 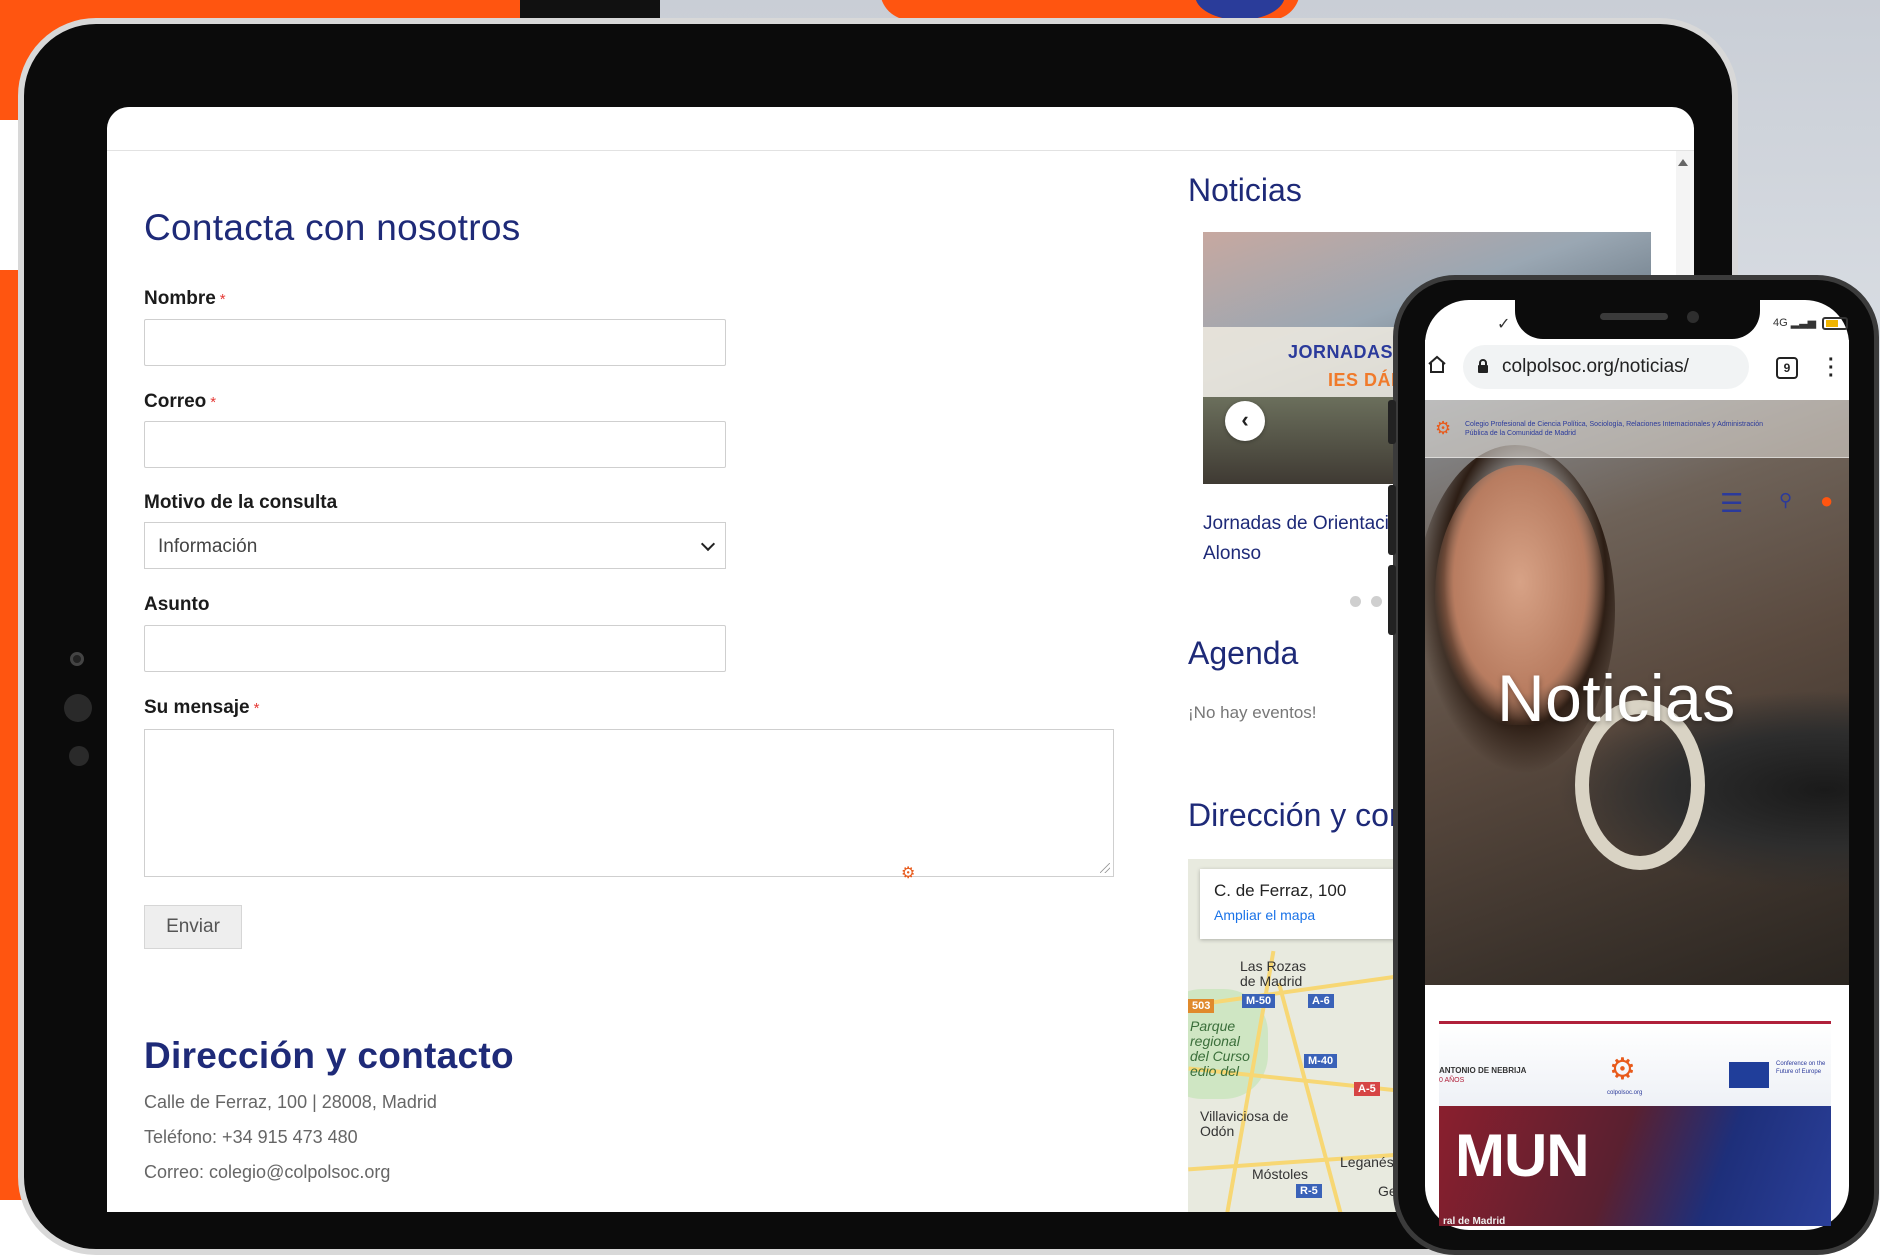 I want to click on lock-icon, so click(x=1483, y=366).